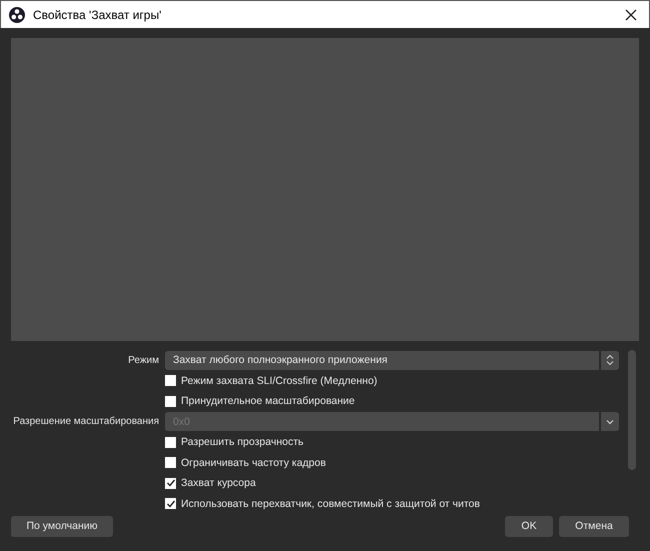 The image size is (650, 551). What do you see at coordinates (610, 360) in the screenshot?
I see `up-down-arrows-icon` at bounding box center [610, 360].